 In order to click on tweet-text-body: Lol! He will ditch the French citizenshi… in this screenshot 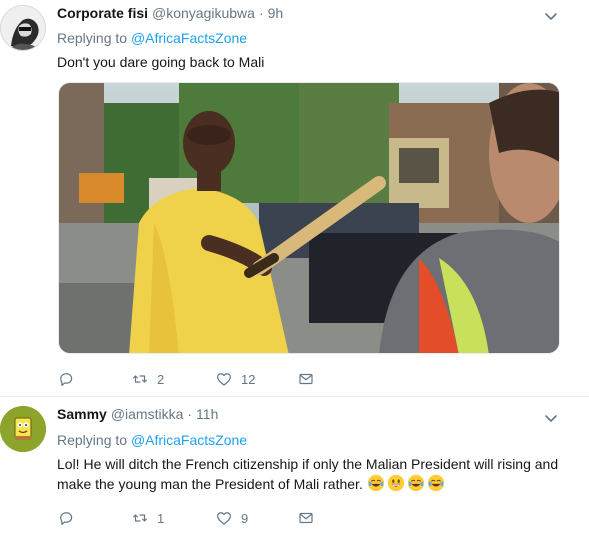, I will do `click(308, 474)`.